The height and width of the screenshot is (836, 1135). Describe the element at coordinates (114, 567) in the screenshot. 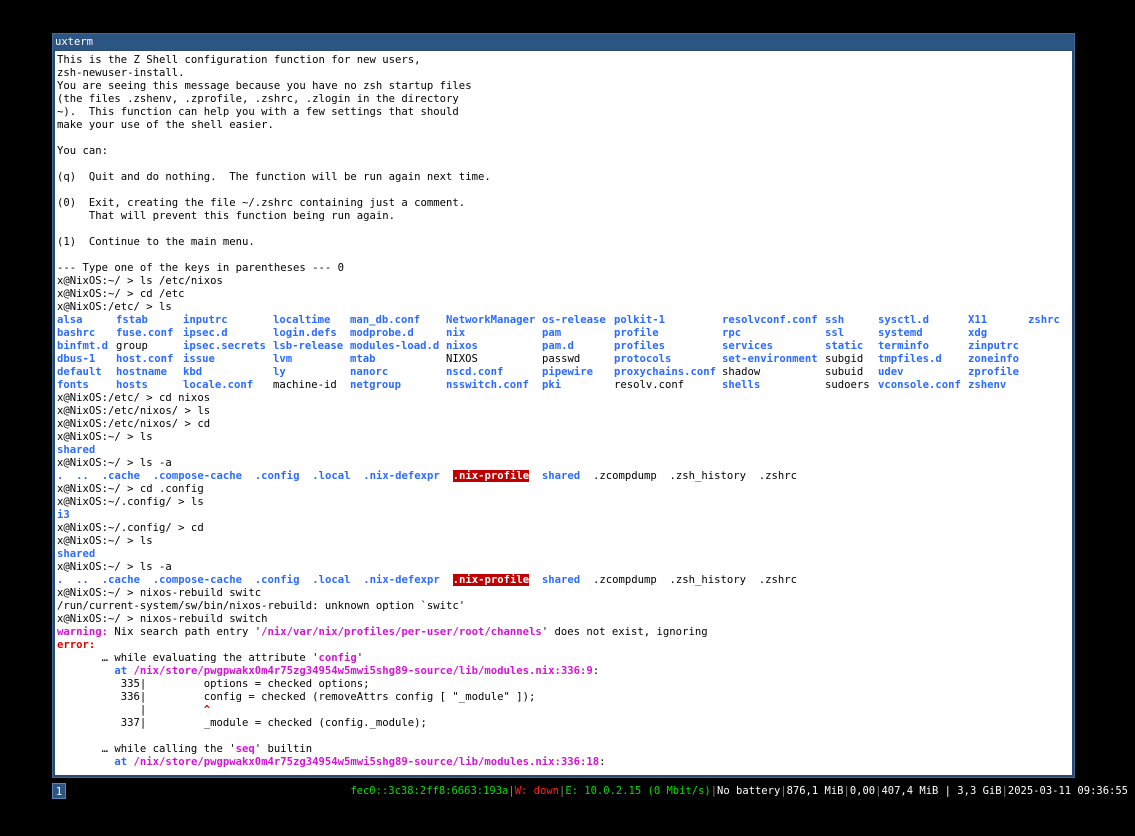

I see `terminal-text: x@NixOS:~/ > ls -a` at that location.